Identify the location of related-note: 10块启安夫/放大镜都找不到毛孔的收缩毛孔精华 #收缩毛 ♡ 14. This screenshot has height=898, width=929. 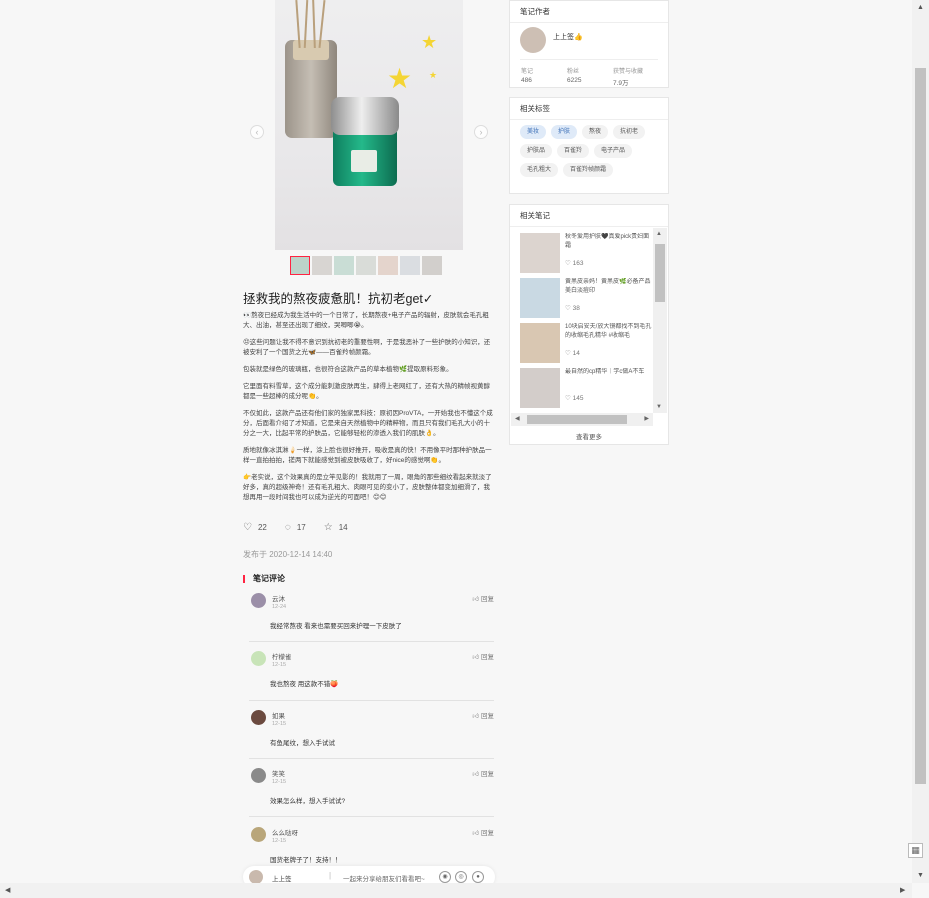
(586, 343).